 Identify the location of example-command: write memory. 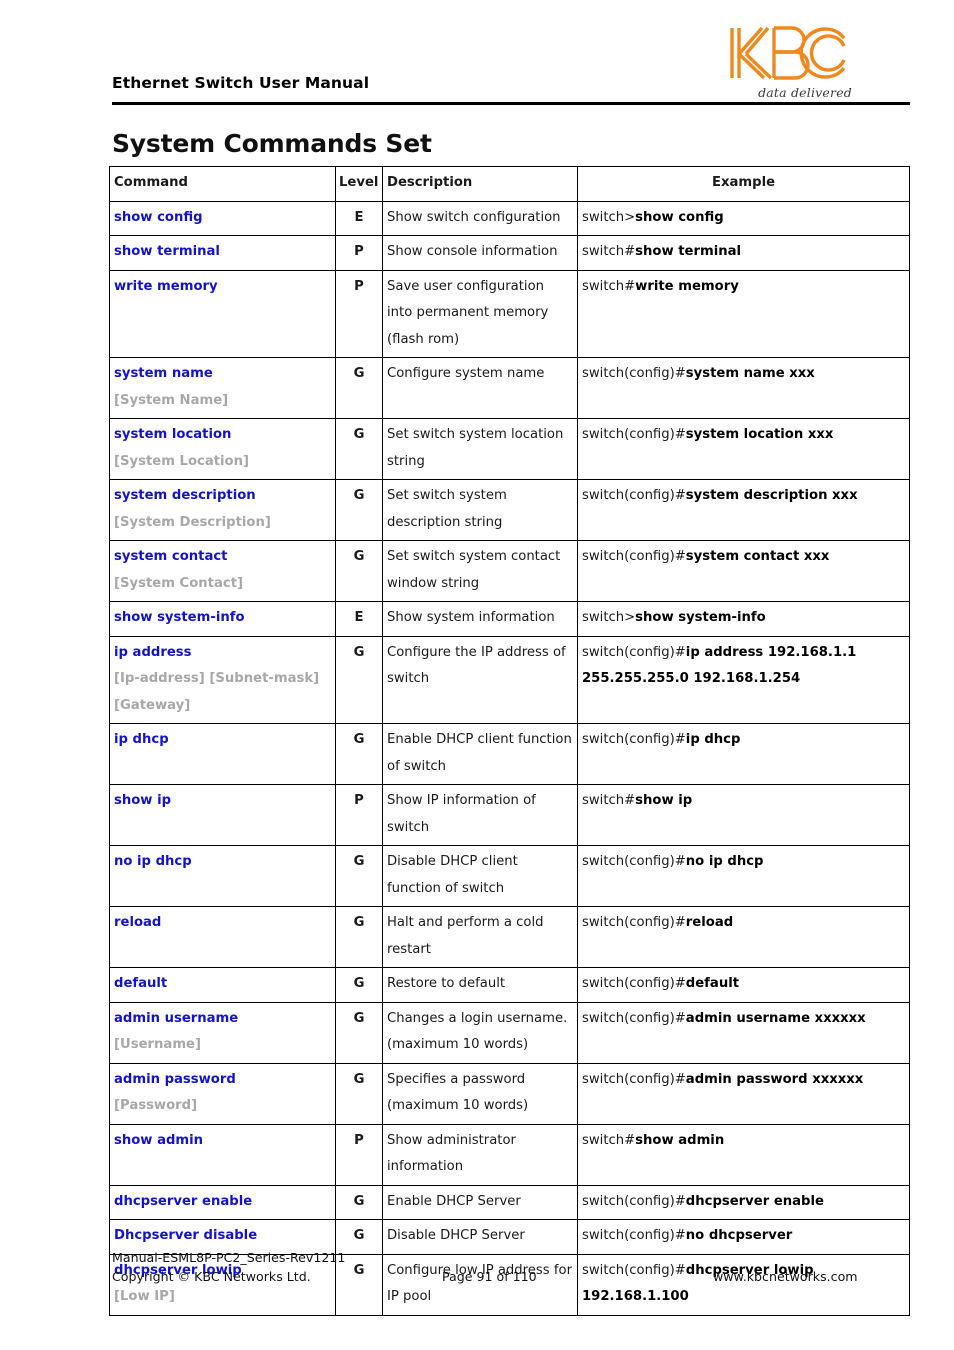
(687, 286).